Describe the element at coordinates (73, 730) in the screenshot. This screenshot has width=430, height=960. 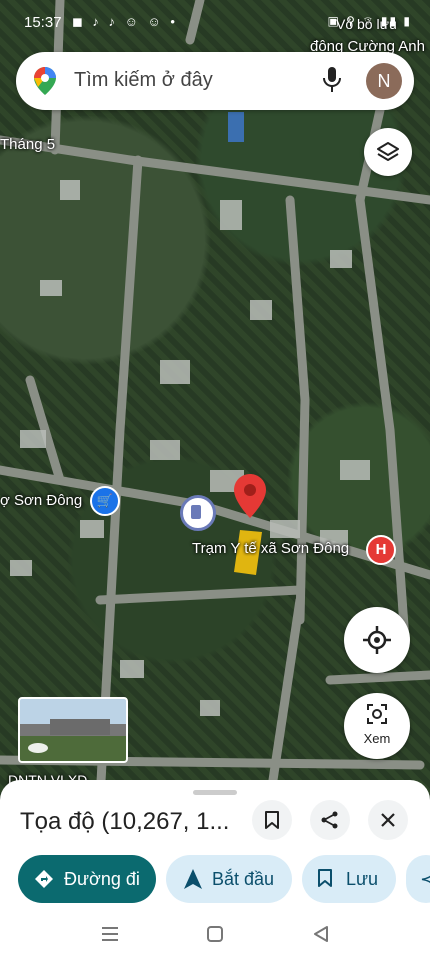
I see `street-view-thumbnail` at that location.